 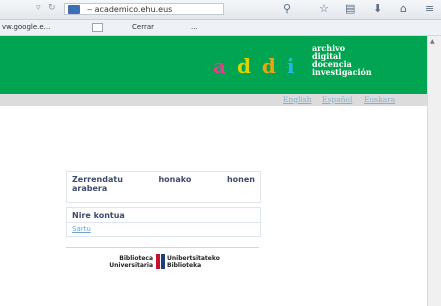 I want to click on browse-panel: Zerrendatu honako honen arabera, so click(x=163, y=187).